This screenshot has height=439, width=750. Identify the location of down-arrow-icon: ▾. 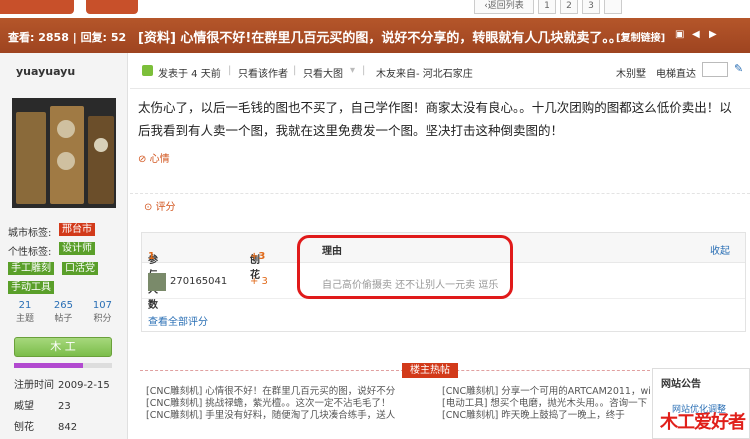
(353, 70).